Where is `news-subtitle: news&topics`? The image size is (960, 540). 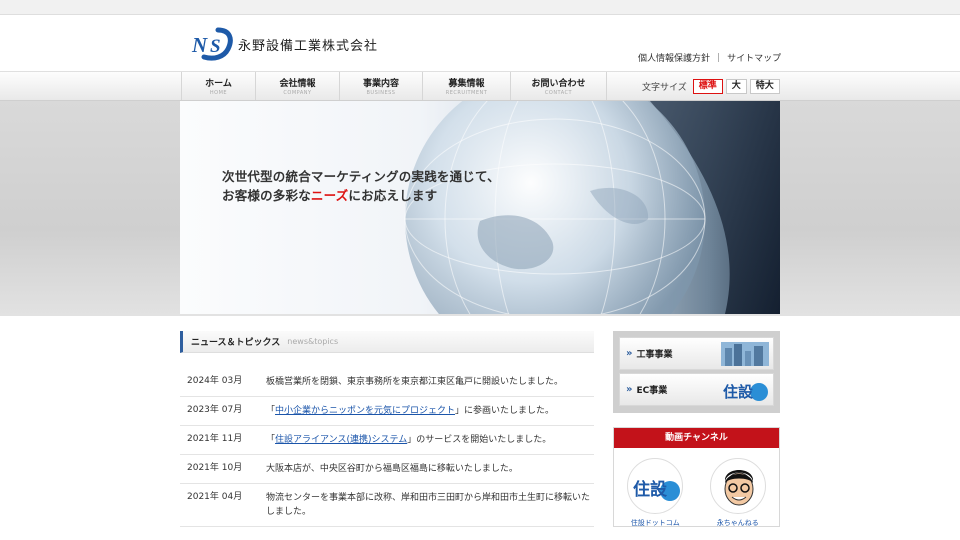 news-subtitle: news&topics is located at coordinates (313, 341).